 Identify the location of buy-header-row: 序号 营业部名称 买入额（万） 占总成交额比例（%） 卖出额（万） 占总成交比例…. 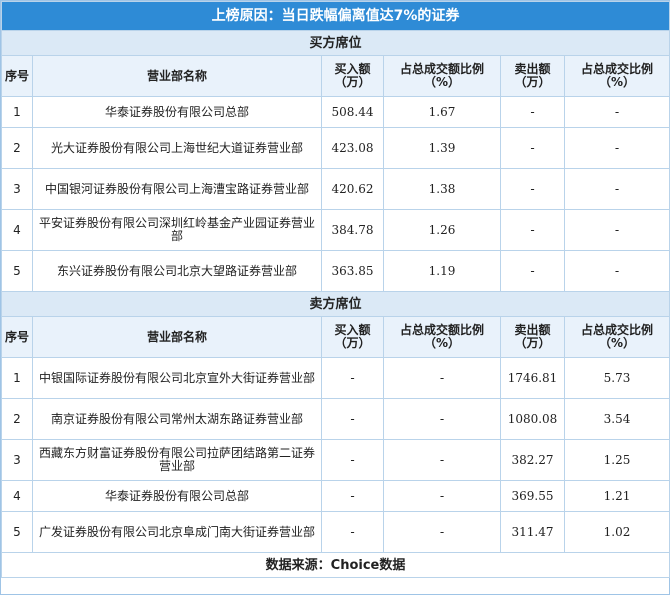
(335, 76).